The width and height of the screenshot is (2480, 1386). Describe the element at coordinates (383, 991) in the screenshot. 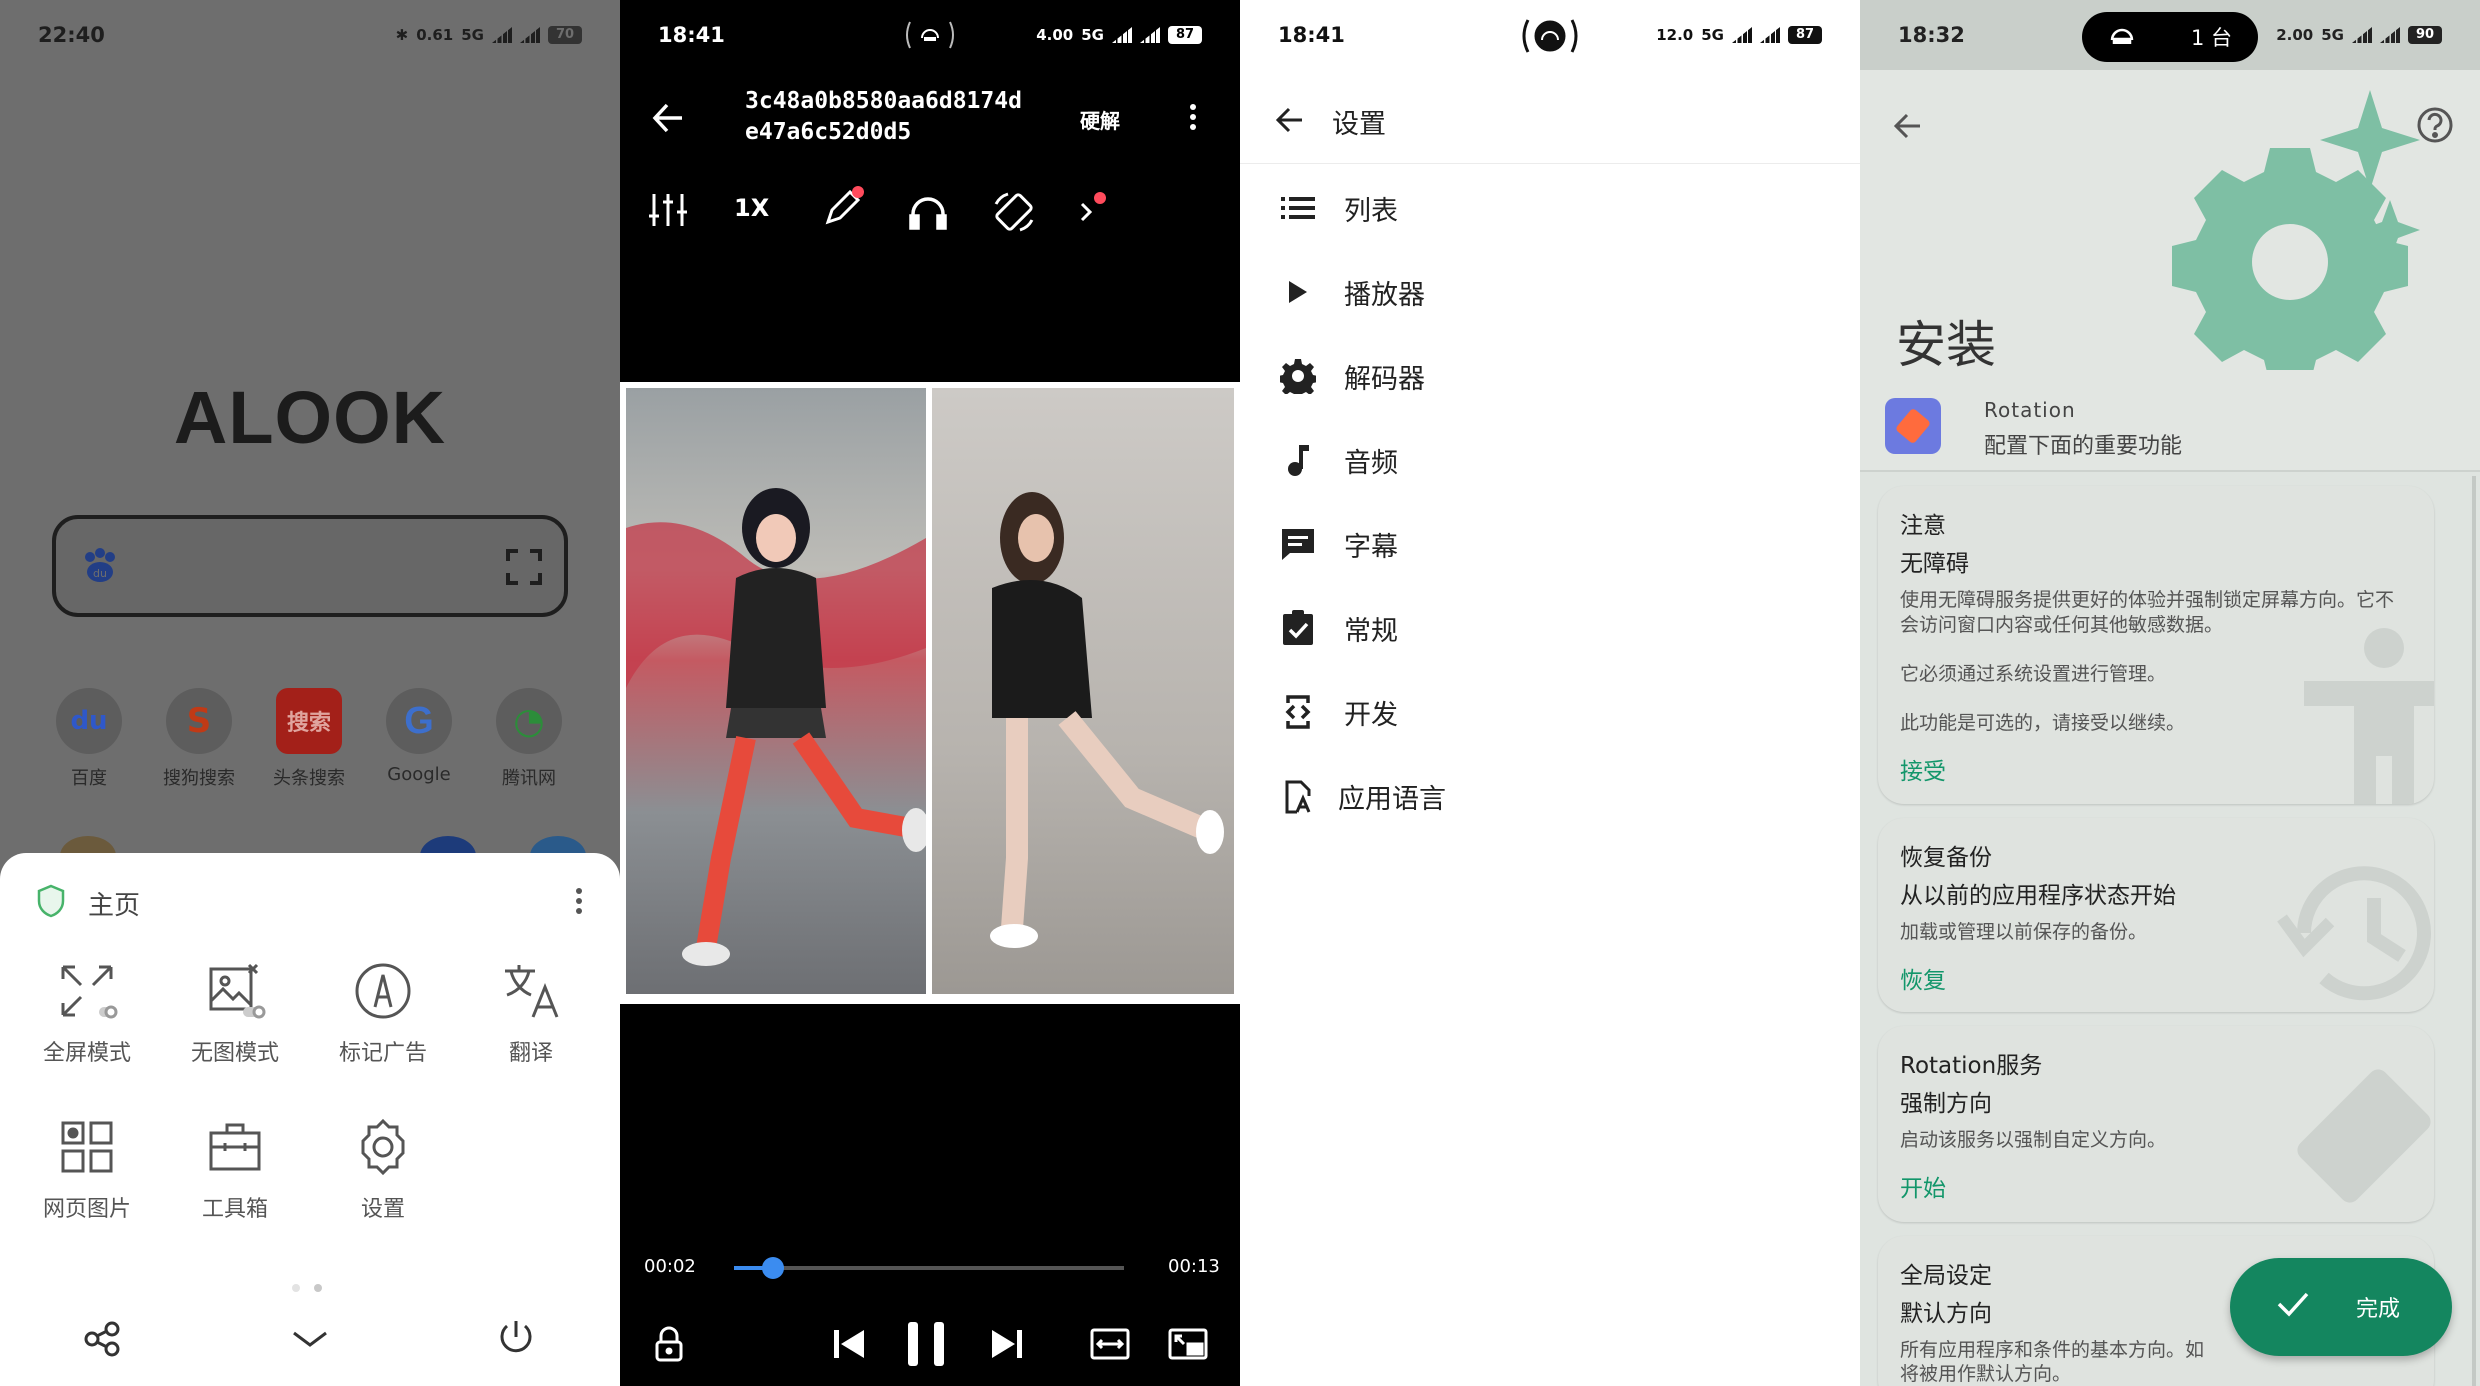

I see `mark-ad-icon` at that location.